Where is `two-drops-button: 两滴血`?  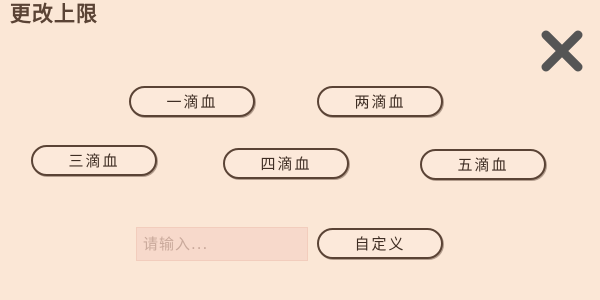
two-drops-button: 两滴血 is located at coordinates (380, 101).